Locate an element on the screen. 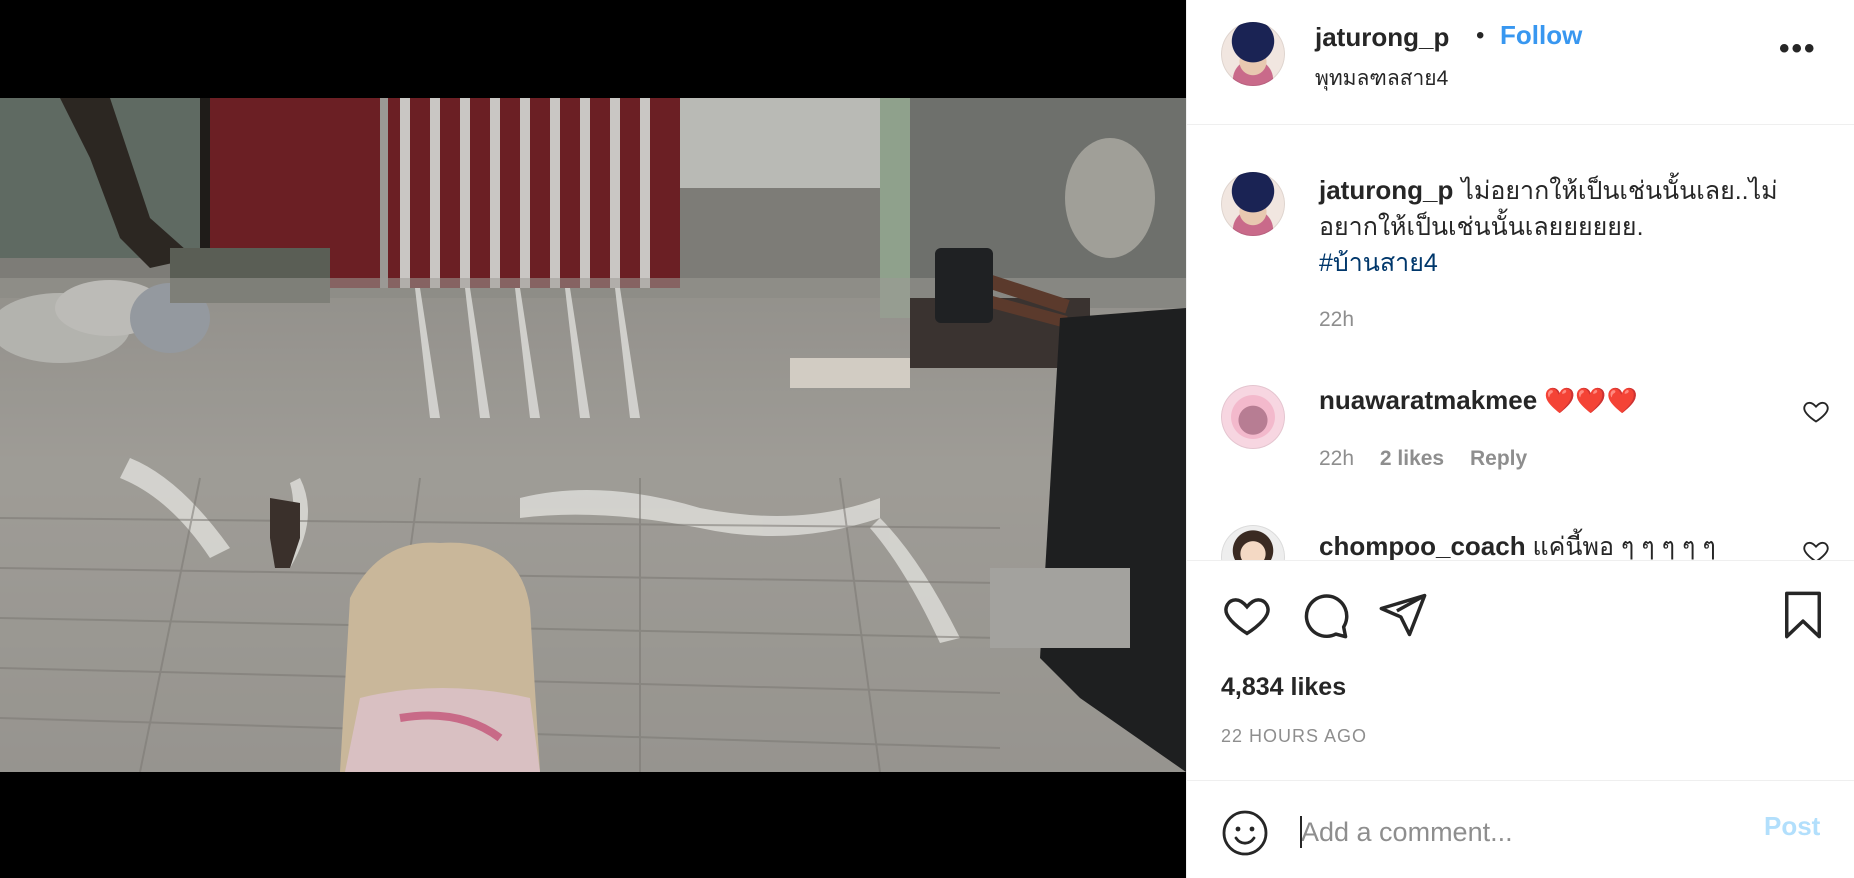 This screenshot has width=1854, height=878. caption-hashtag-link: #บ้านสาย4 is located at coordinates (1378, 263).